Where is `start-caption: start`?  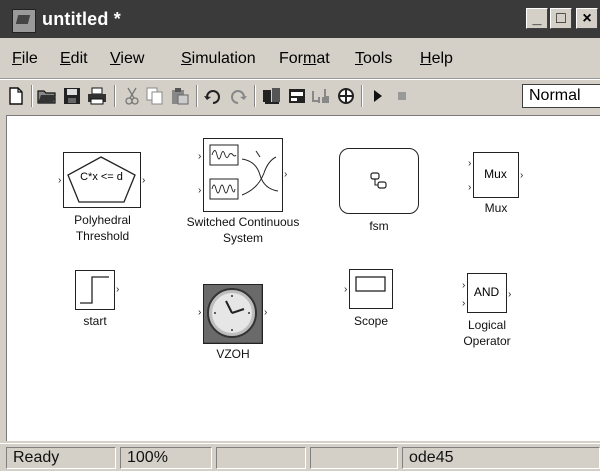 start-caption: start is located at coordinates (95, 321).